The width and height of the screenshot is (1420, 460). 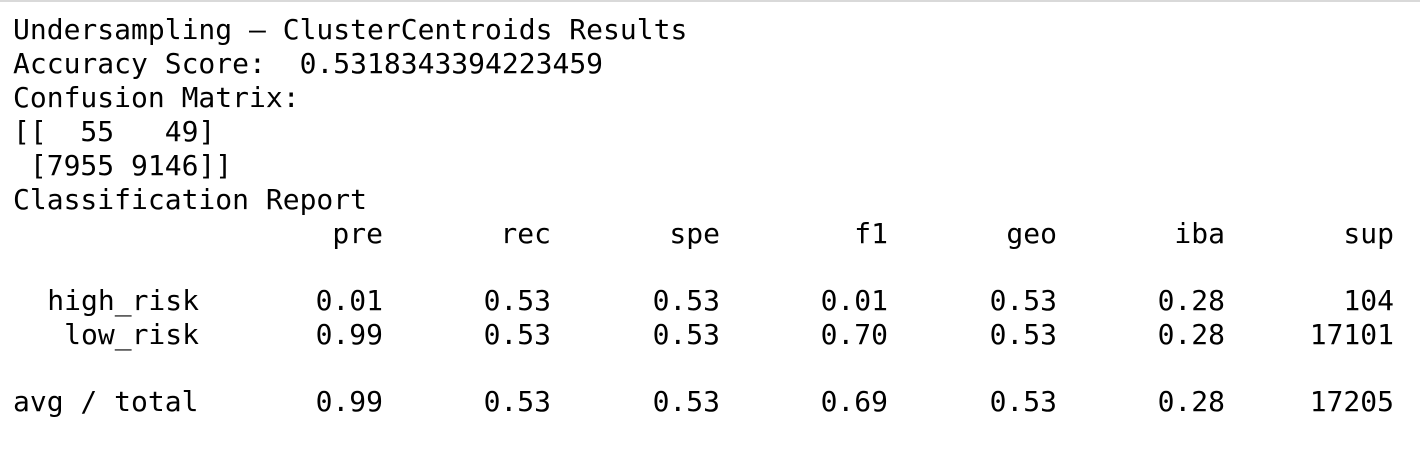 I want to click on cell-f1: 0.01, so click(x=854, y=300).